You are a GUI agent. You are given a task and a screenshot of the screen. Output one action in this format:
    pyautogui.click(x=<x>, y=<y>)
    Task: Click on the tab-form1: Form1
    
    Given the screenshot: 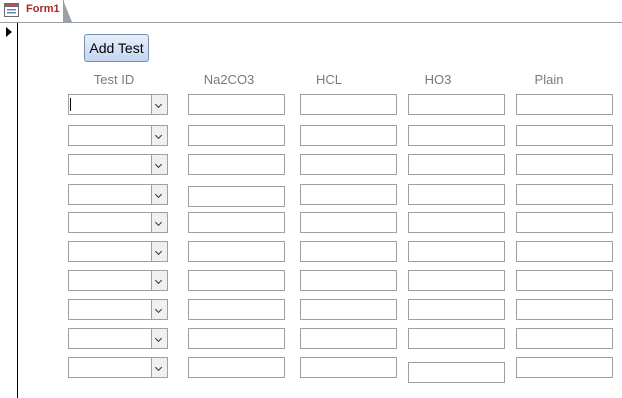 What is the action you would take?
    pyautogui.click(x=36, y=11)
    